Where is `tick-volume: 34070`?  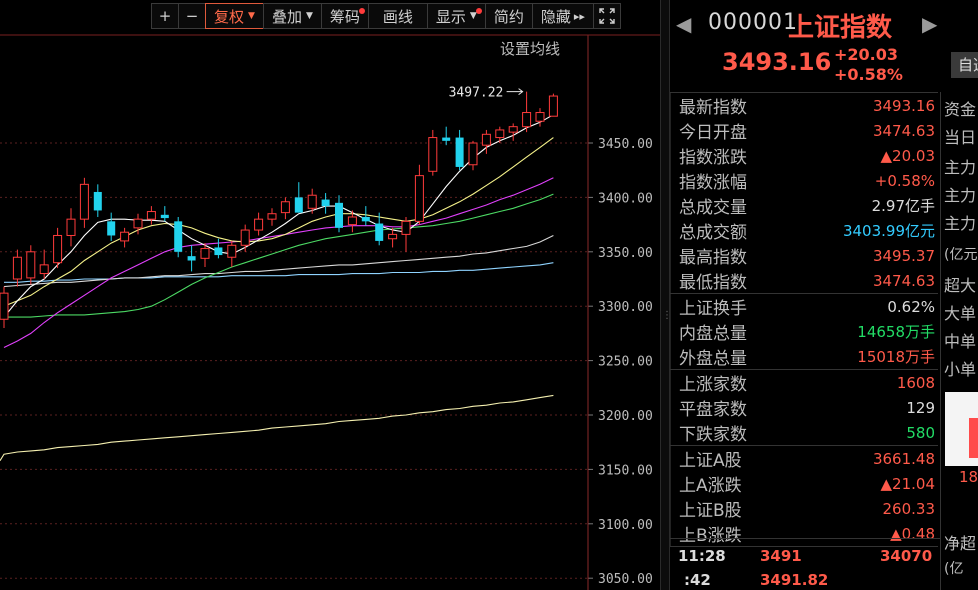 tick-volume: 34070 is located at coordinates (906, 556).